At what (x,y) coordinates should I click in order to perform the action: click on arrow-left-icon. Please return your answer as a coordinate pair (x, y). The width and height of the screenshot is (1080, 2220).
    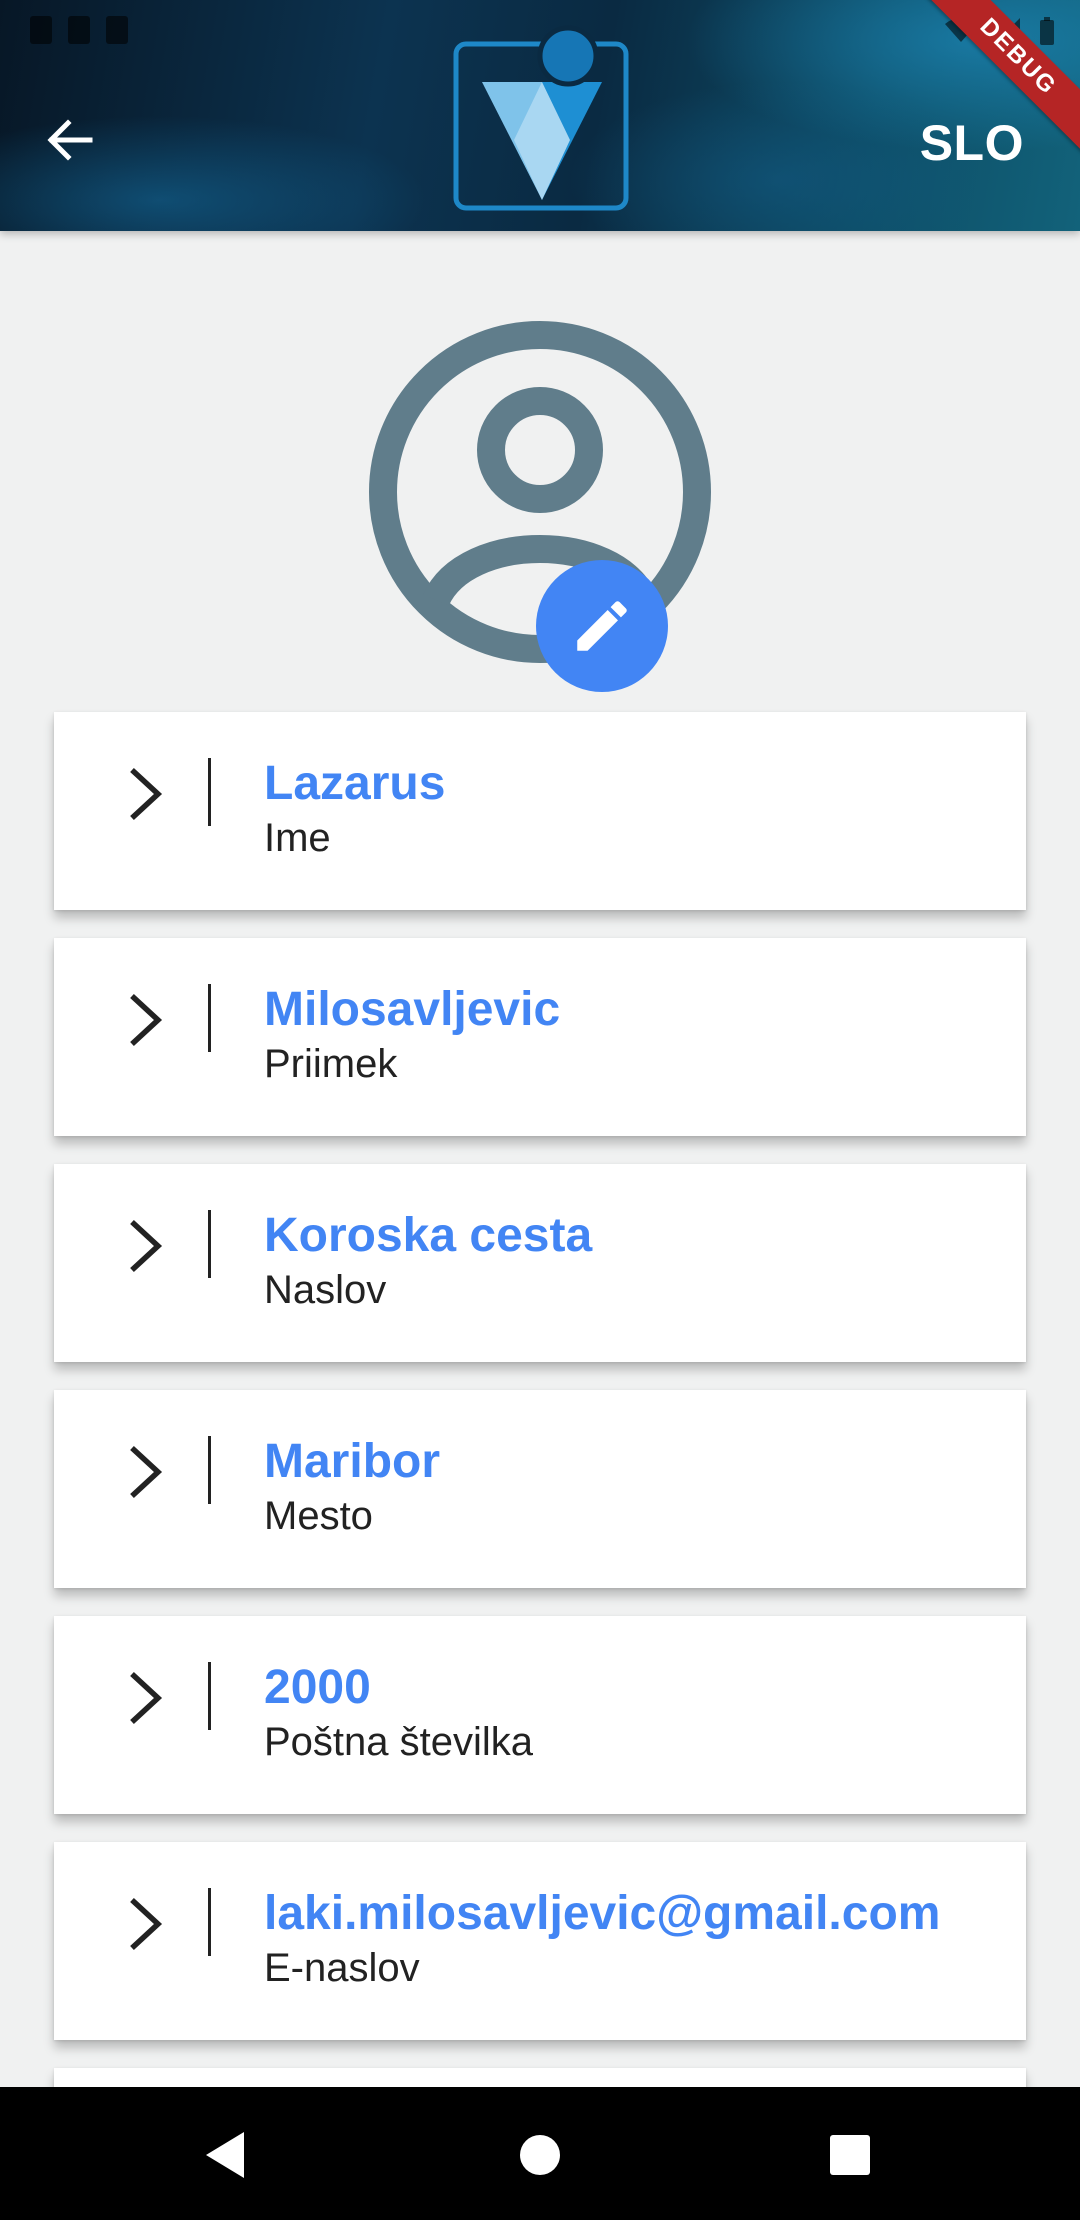
    Looking at the image, I should click on (70, 140).